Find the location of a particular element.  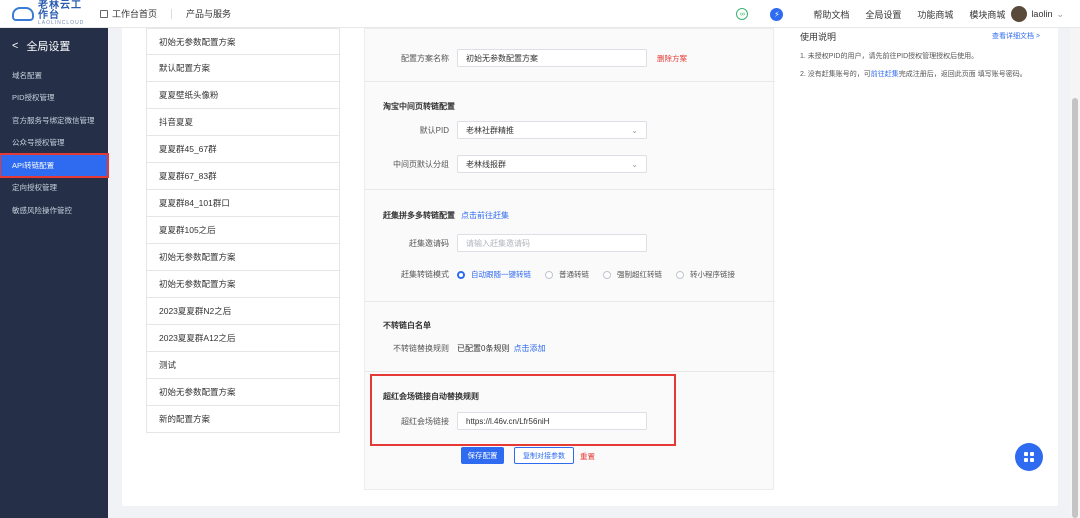

link-icon: ∞ is located at coordinates (742, 14).